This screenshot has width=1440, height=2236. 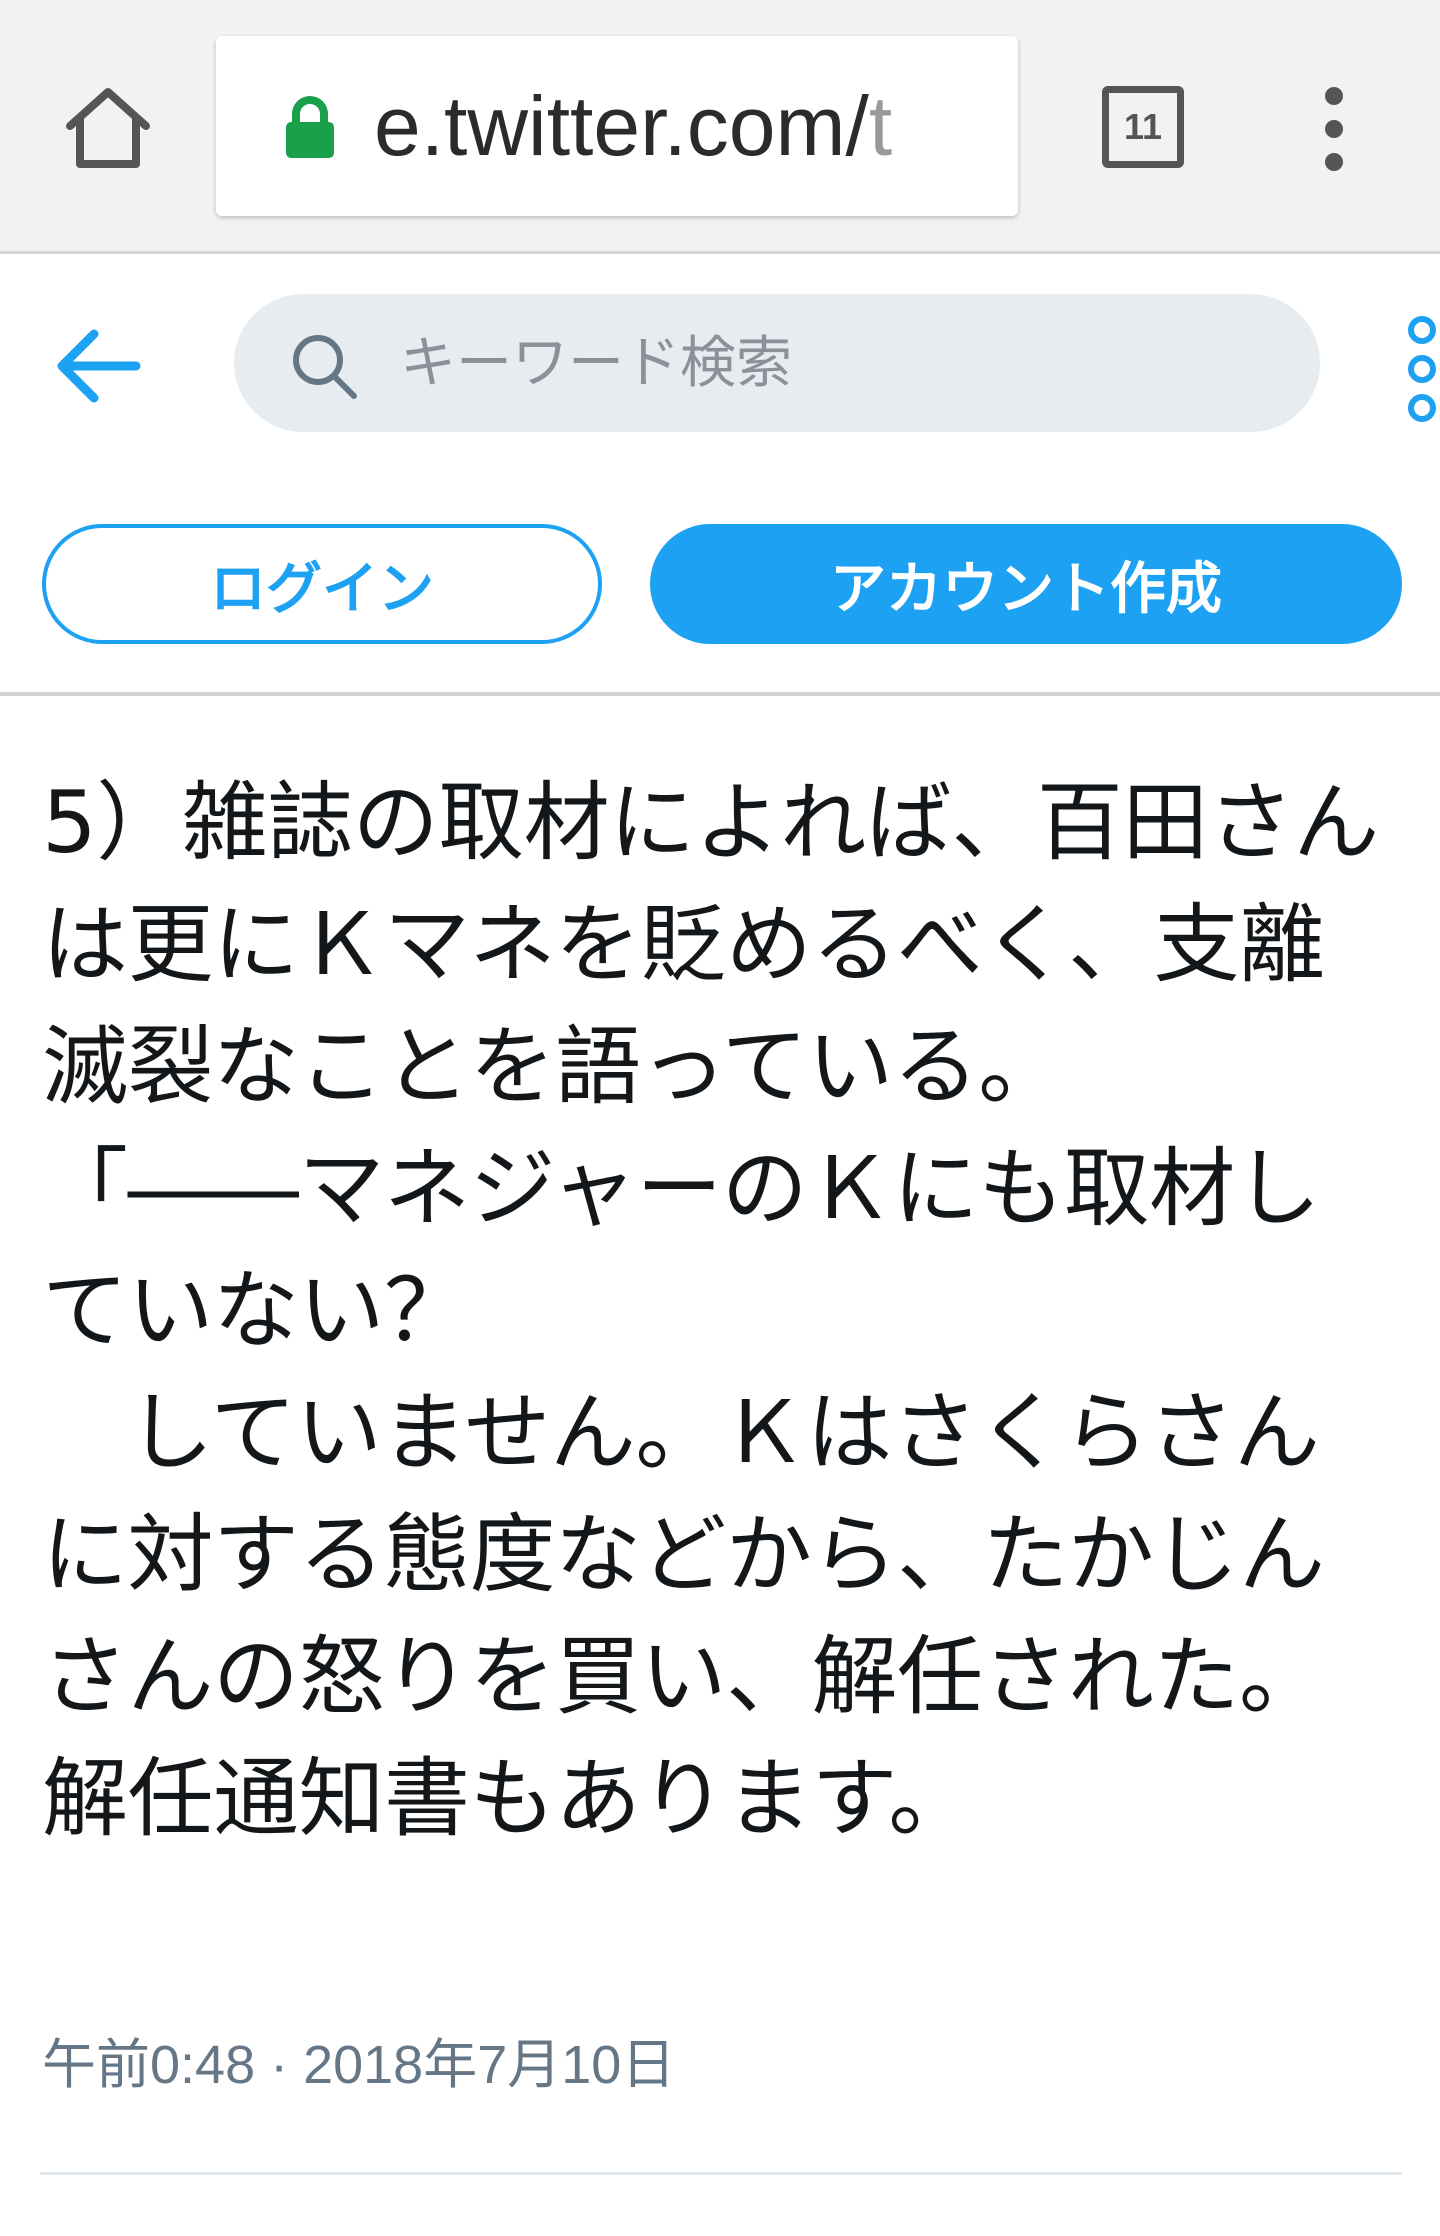 I want to click on url-text: e.twitter.com/t, so click(x=633, y=126).